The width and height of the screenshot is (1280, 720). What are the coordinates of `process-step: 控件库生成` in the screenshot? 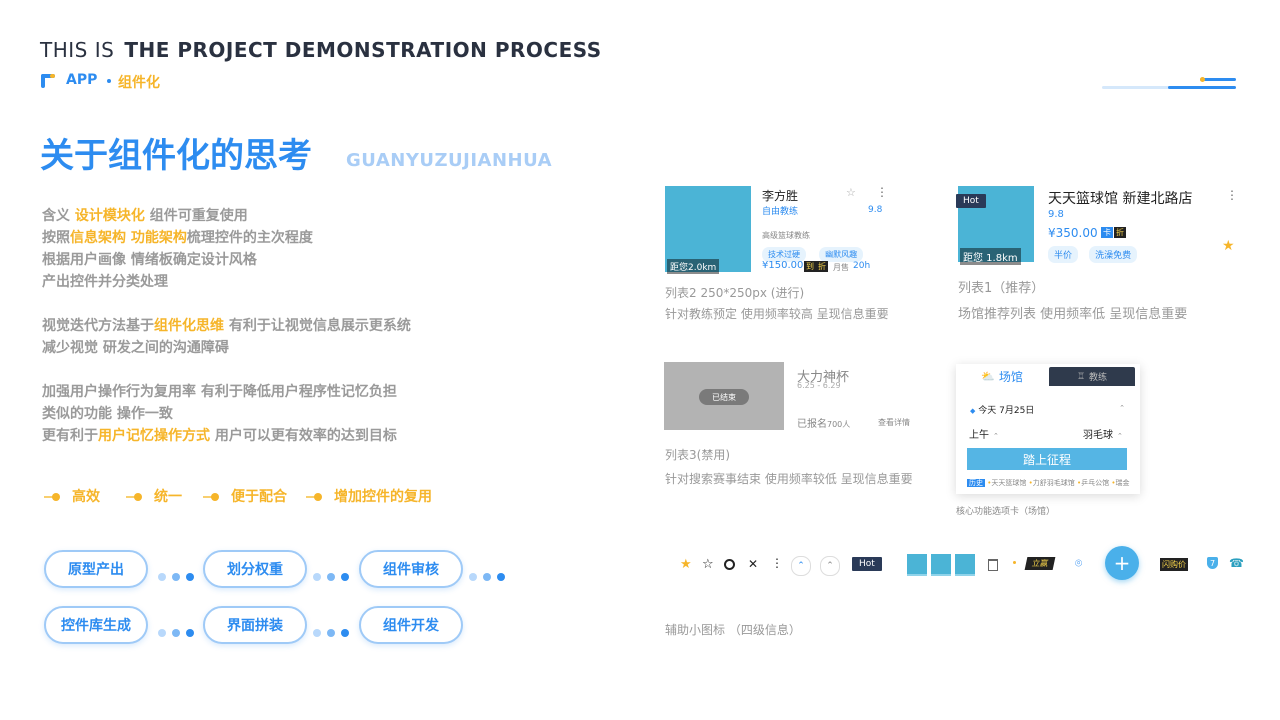 It's located at (96, 625).